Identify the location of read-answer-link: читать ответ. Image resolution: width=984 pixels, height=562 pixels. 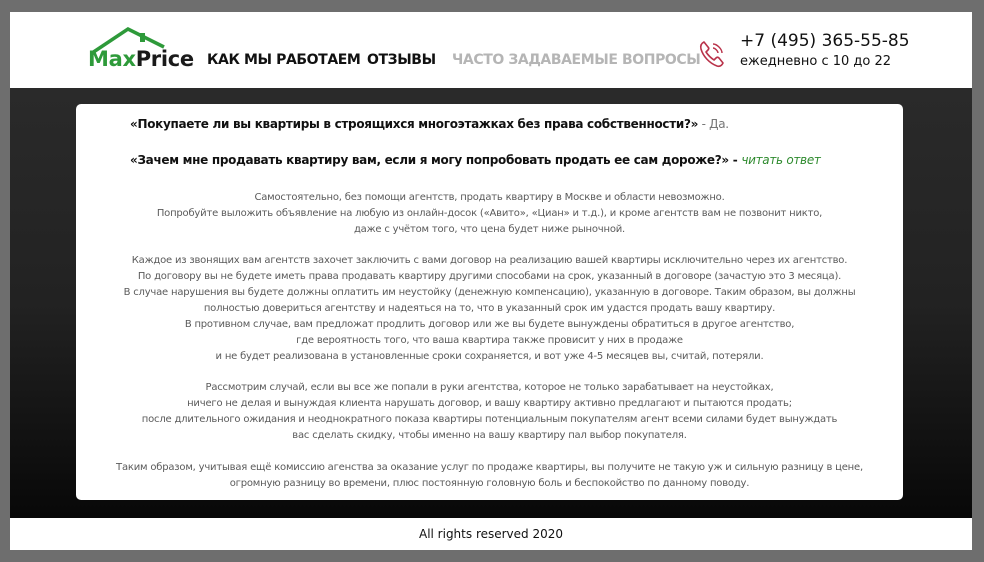
(781, 160).